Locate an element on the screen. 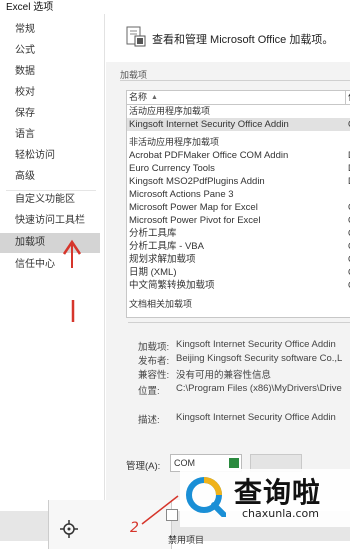  detail-label-publisher: 发布者: is located at coordinates (154, 361).